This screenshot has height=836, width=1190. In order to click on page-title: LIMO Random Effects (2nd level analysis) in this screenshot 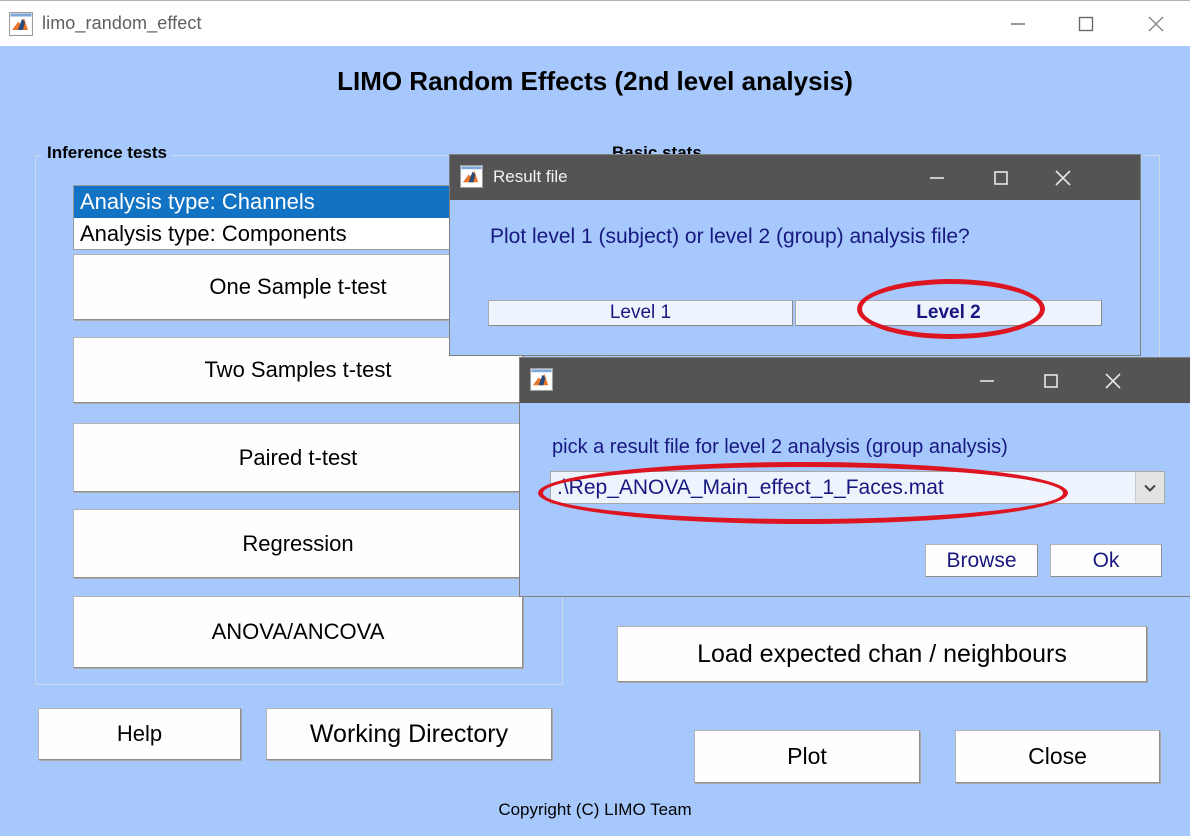, I will do `click(595, 81)`.